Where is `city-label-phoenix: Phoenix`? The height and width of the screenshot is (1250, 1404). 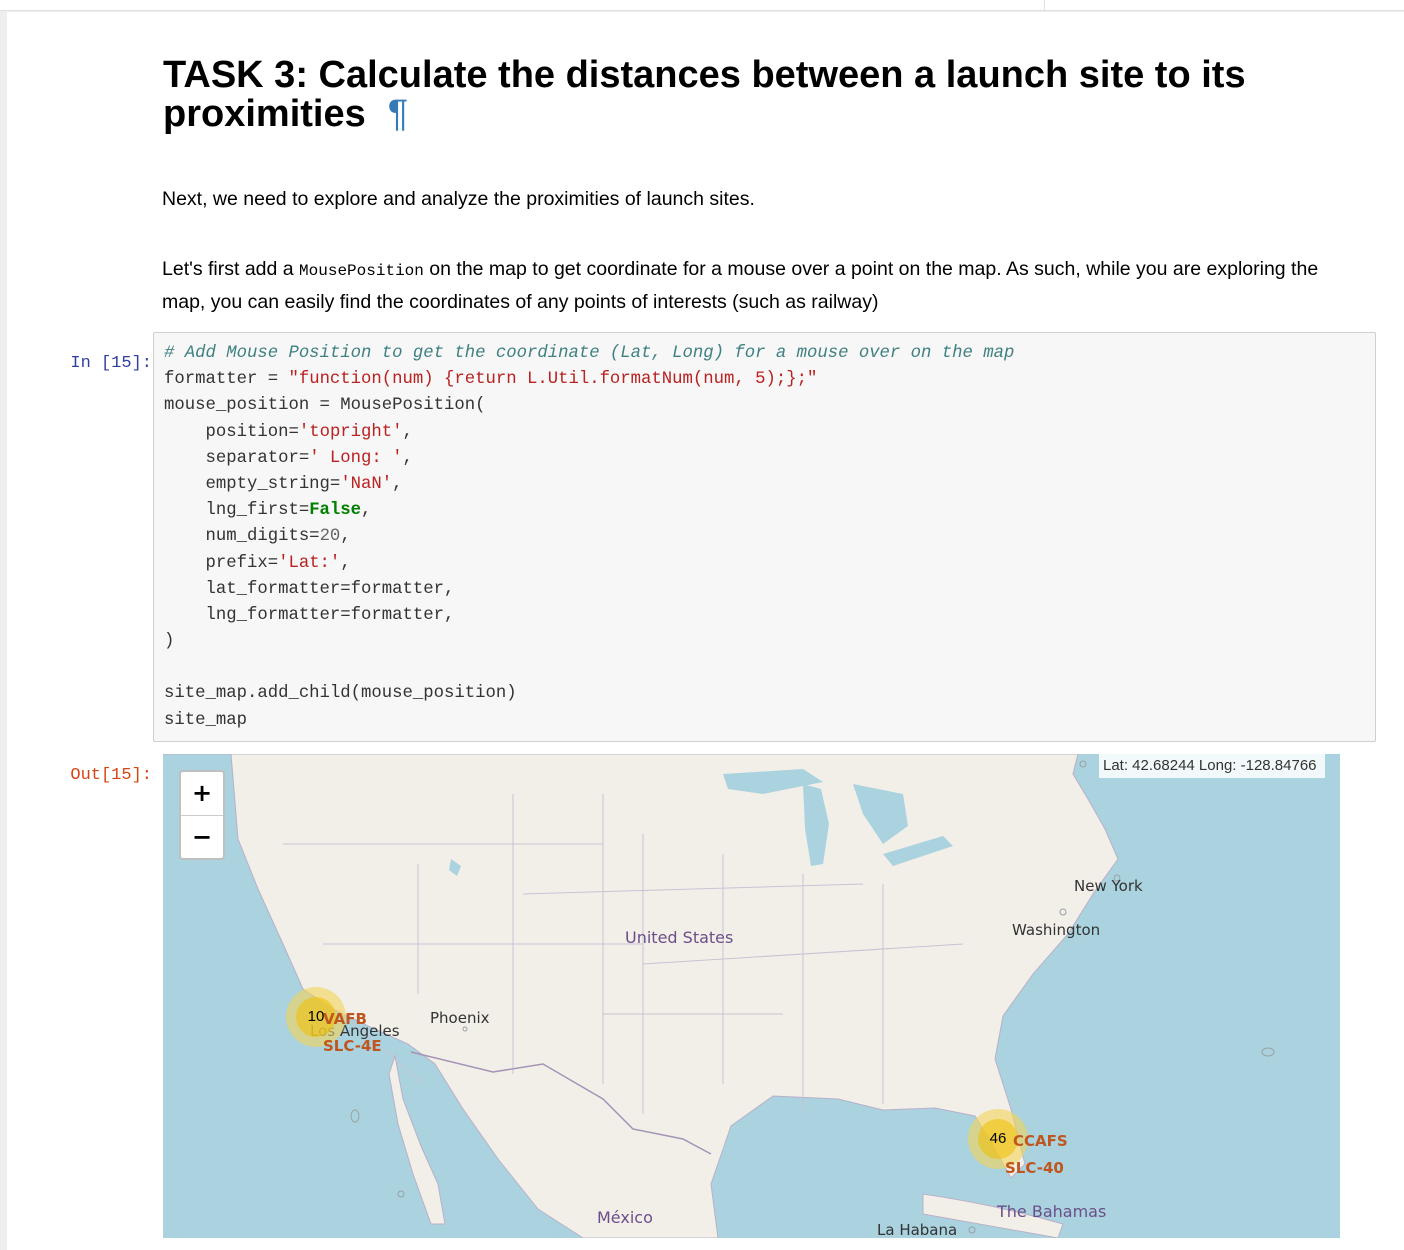 city-label-phoenix: Phoenix is located at coordinates (460, 1018).